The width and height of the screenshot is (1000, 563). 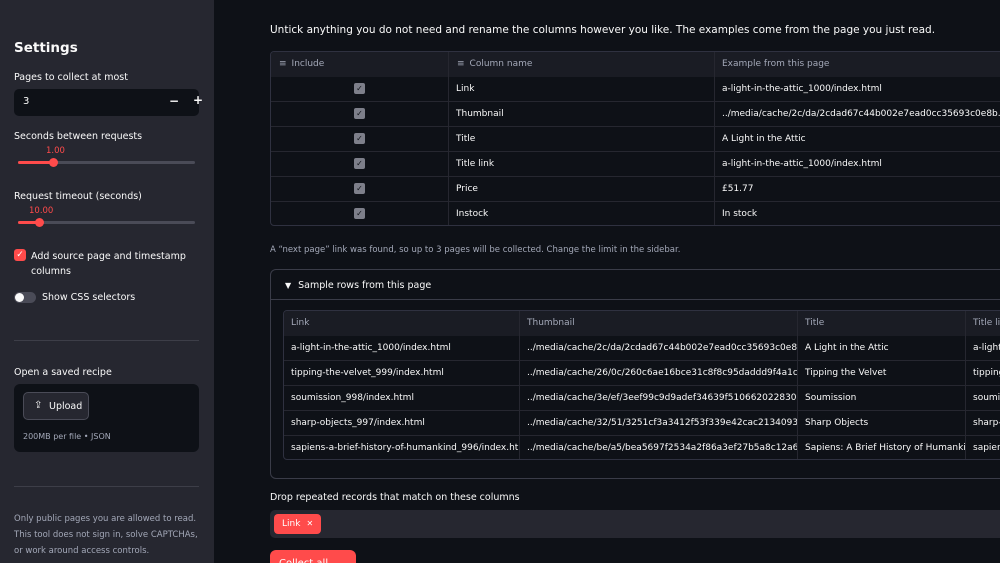 I want to click on column-name-cell: Instock, so click(x=582, y=213).